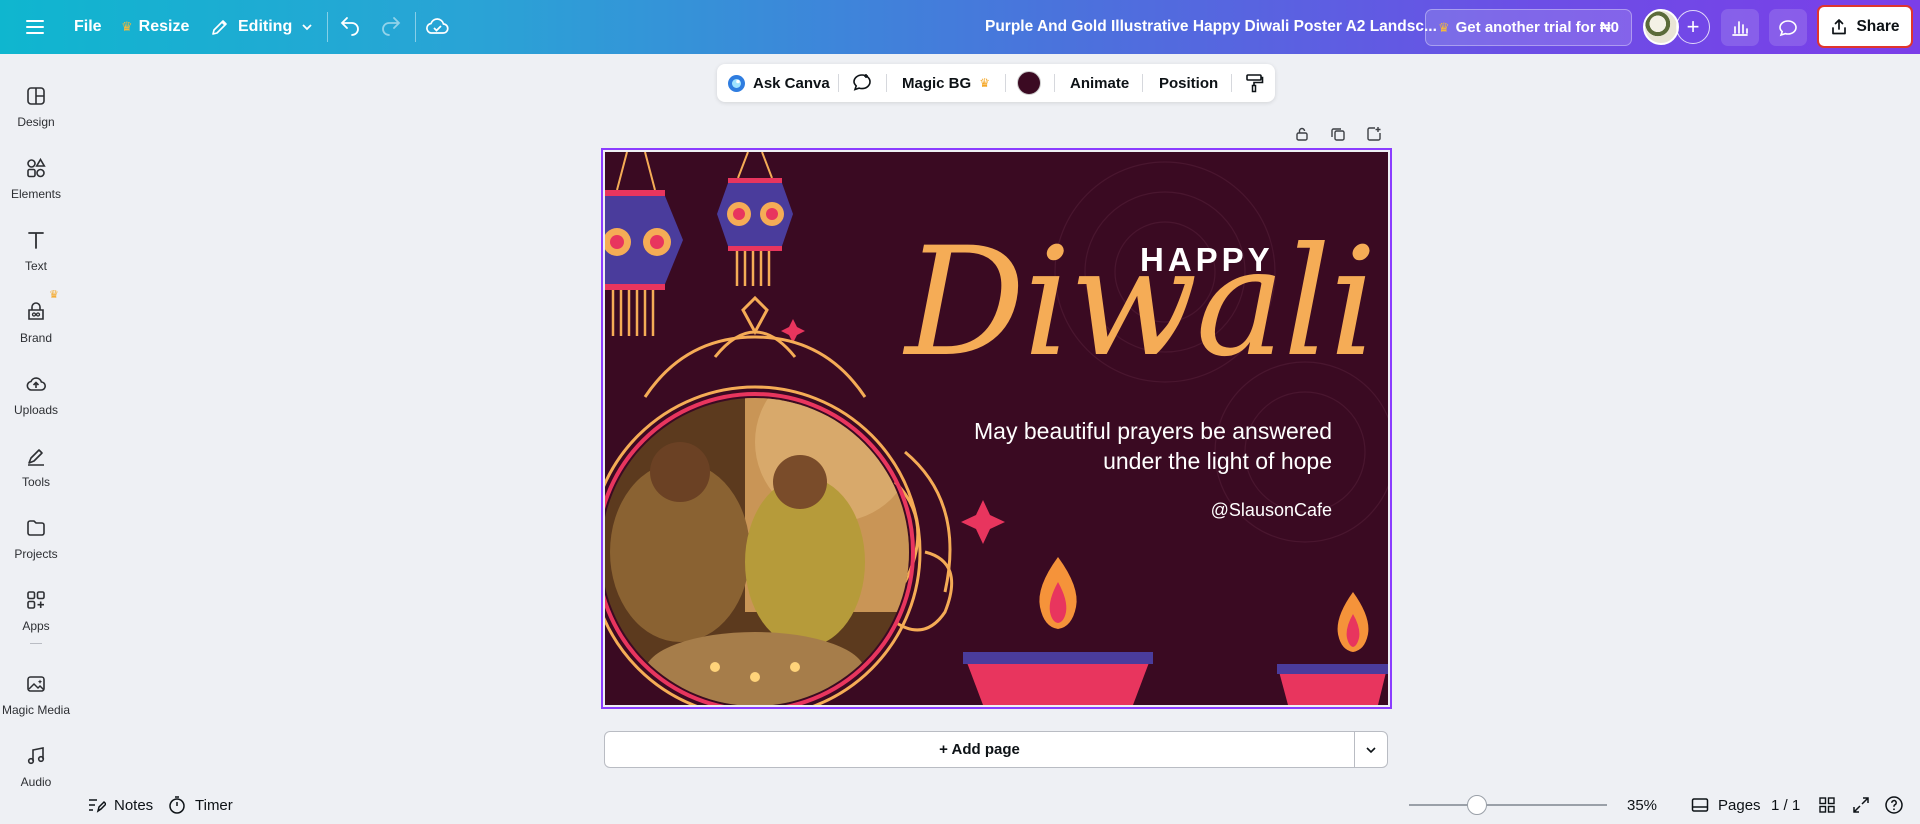 The width and height of the screenshot is (1920, 824). Describe the element at coordinates (1338, 134) in the screenshot. I see `duplicate-page-icon` at that location.